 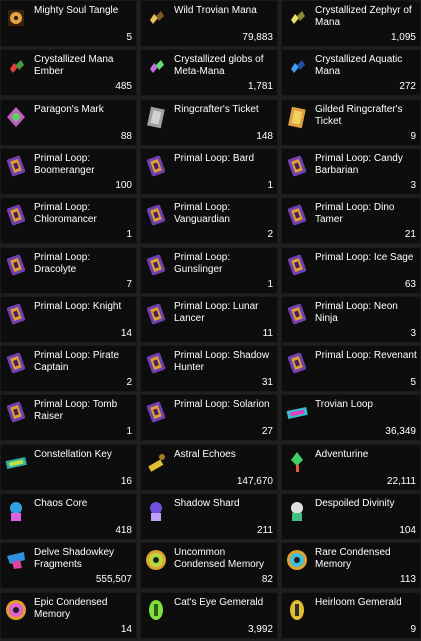 What do you see at coordinates (214, 158) in the screenshot?
I see `item-name: Primal Loop: Bard` at bounding box center [214, 158].